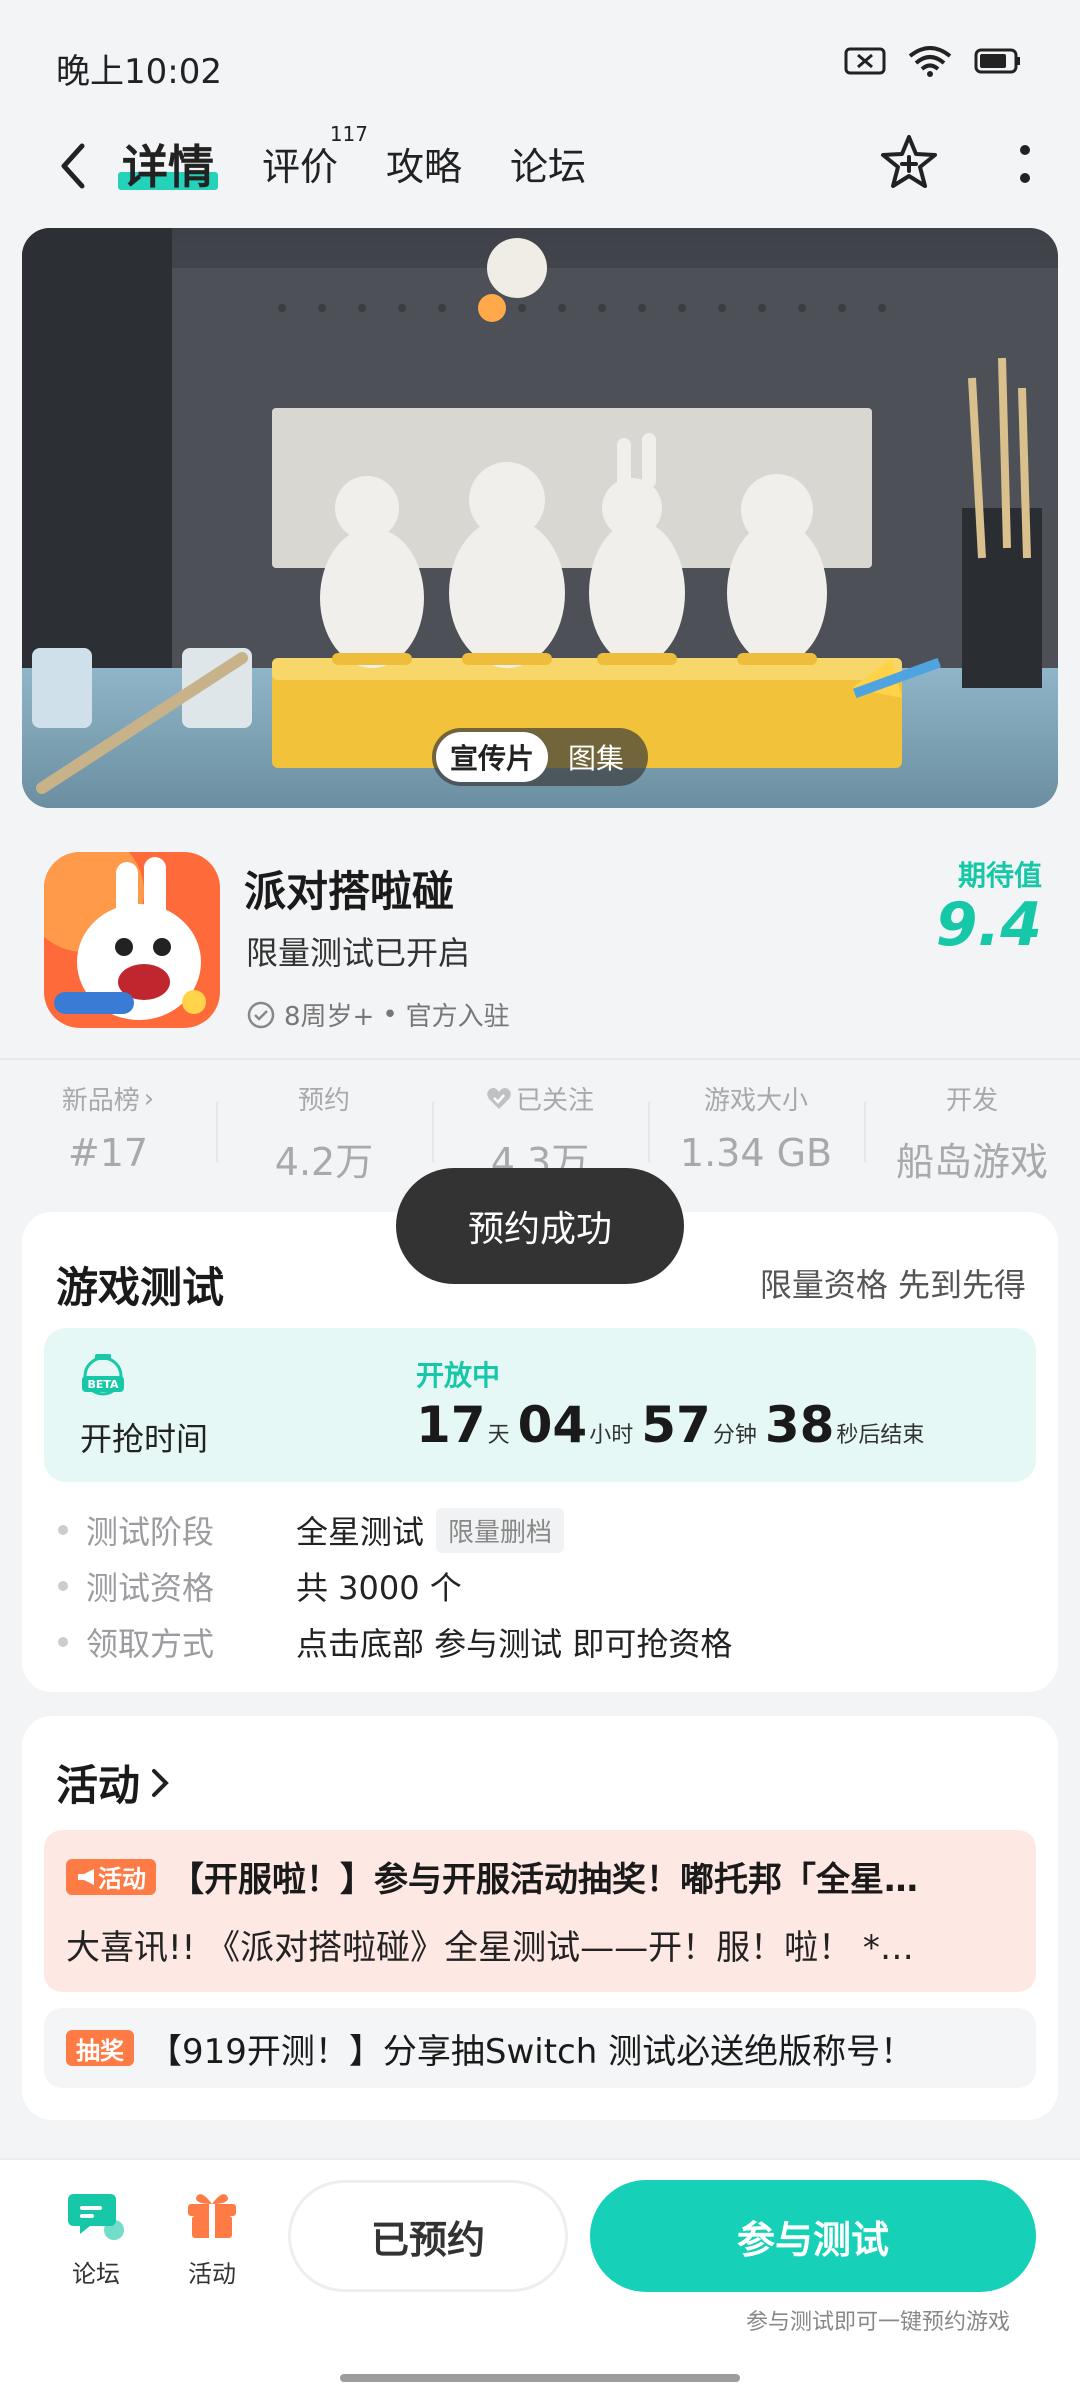  I want to click on activity-badge: 活动, so click(111, 1876).